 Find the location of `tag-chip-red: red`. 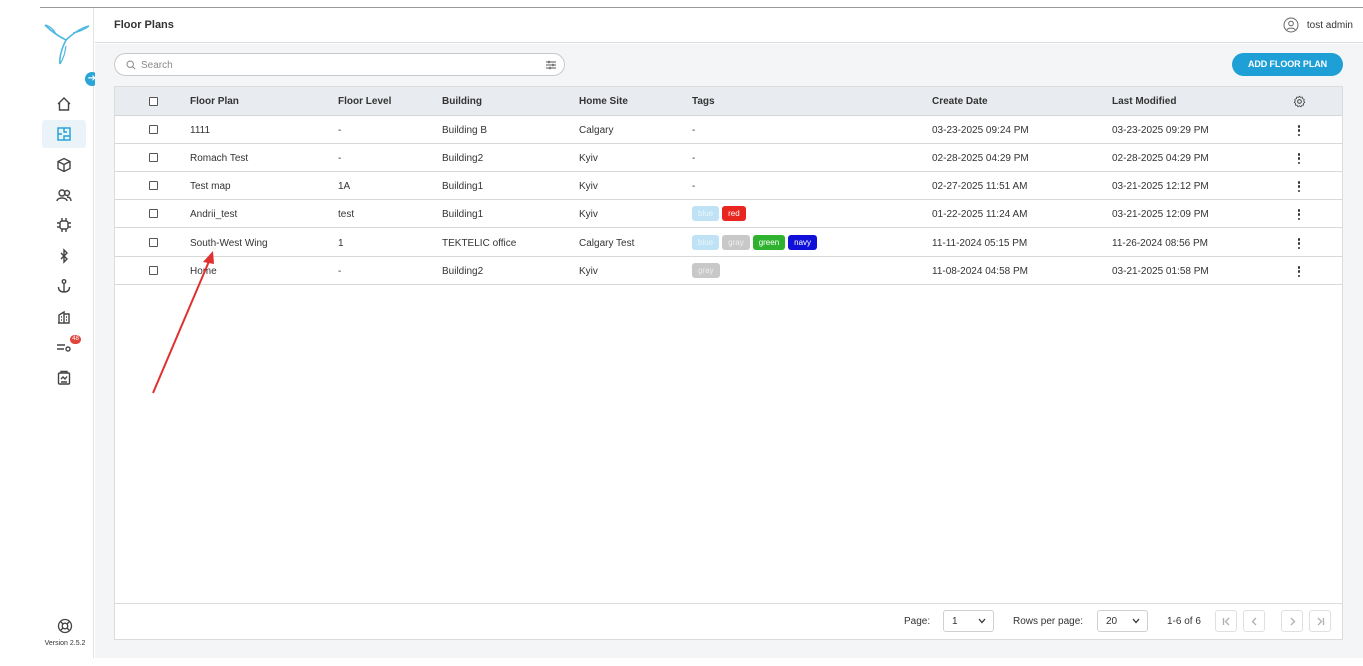

tag-chip-red: red is located at coordinates (734, 213).